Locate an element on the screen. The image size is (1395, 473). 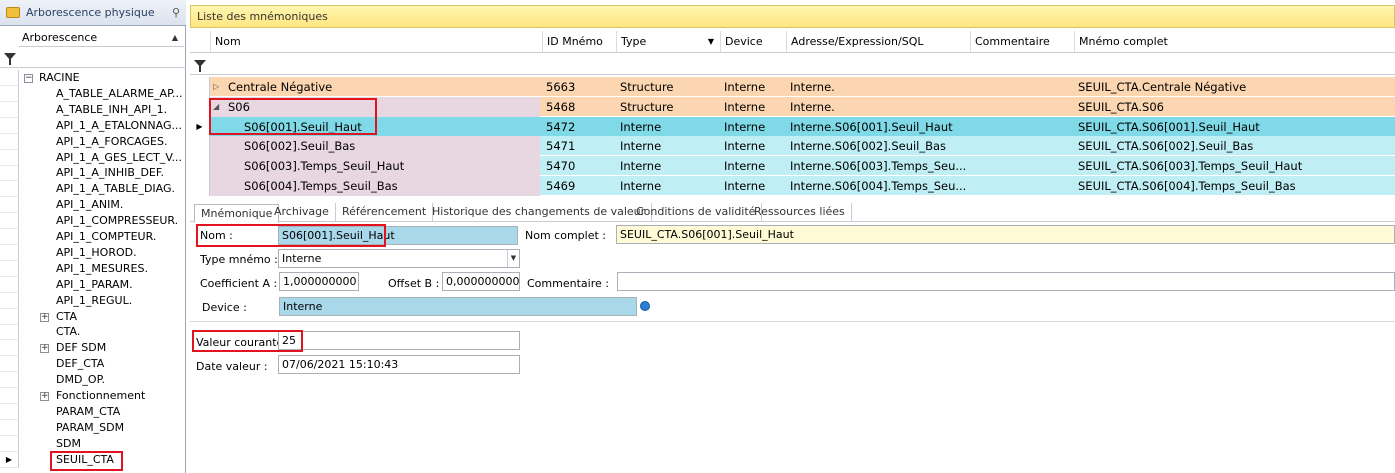
cell-adresse: Interne. is located at coordinates (812, 106).